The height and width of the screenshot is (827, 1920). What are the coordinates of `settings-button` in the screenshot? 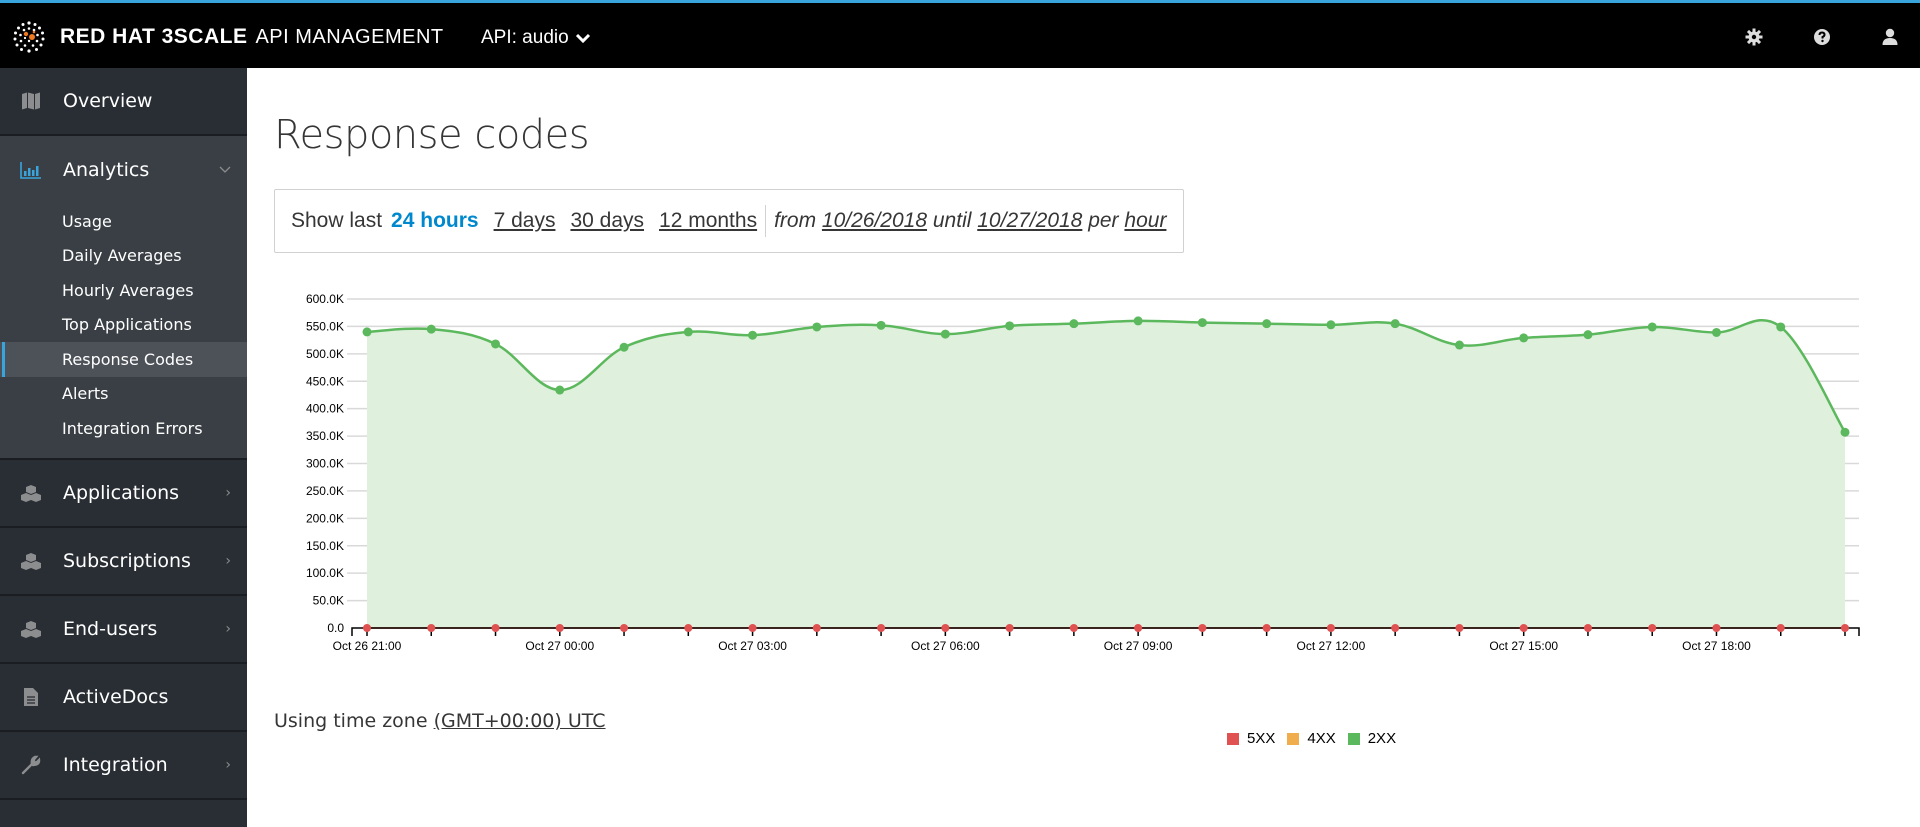 It's located at (1754, 37).